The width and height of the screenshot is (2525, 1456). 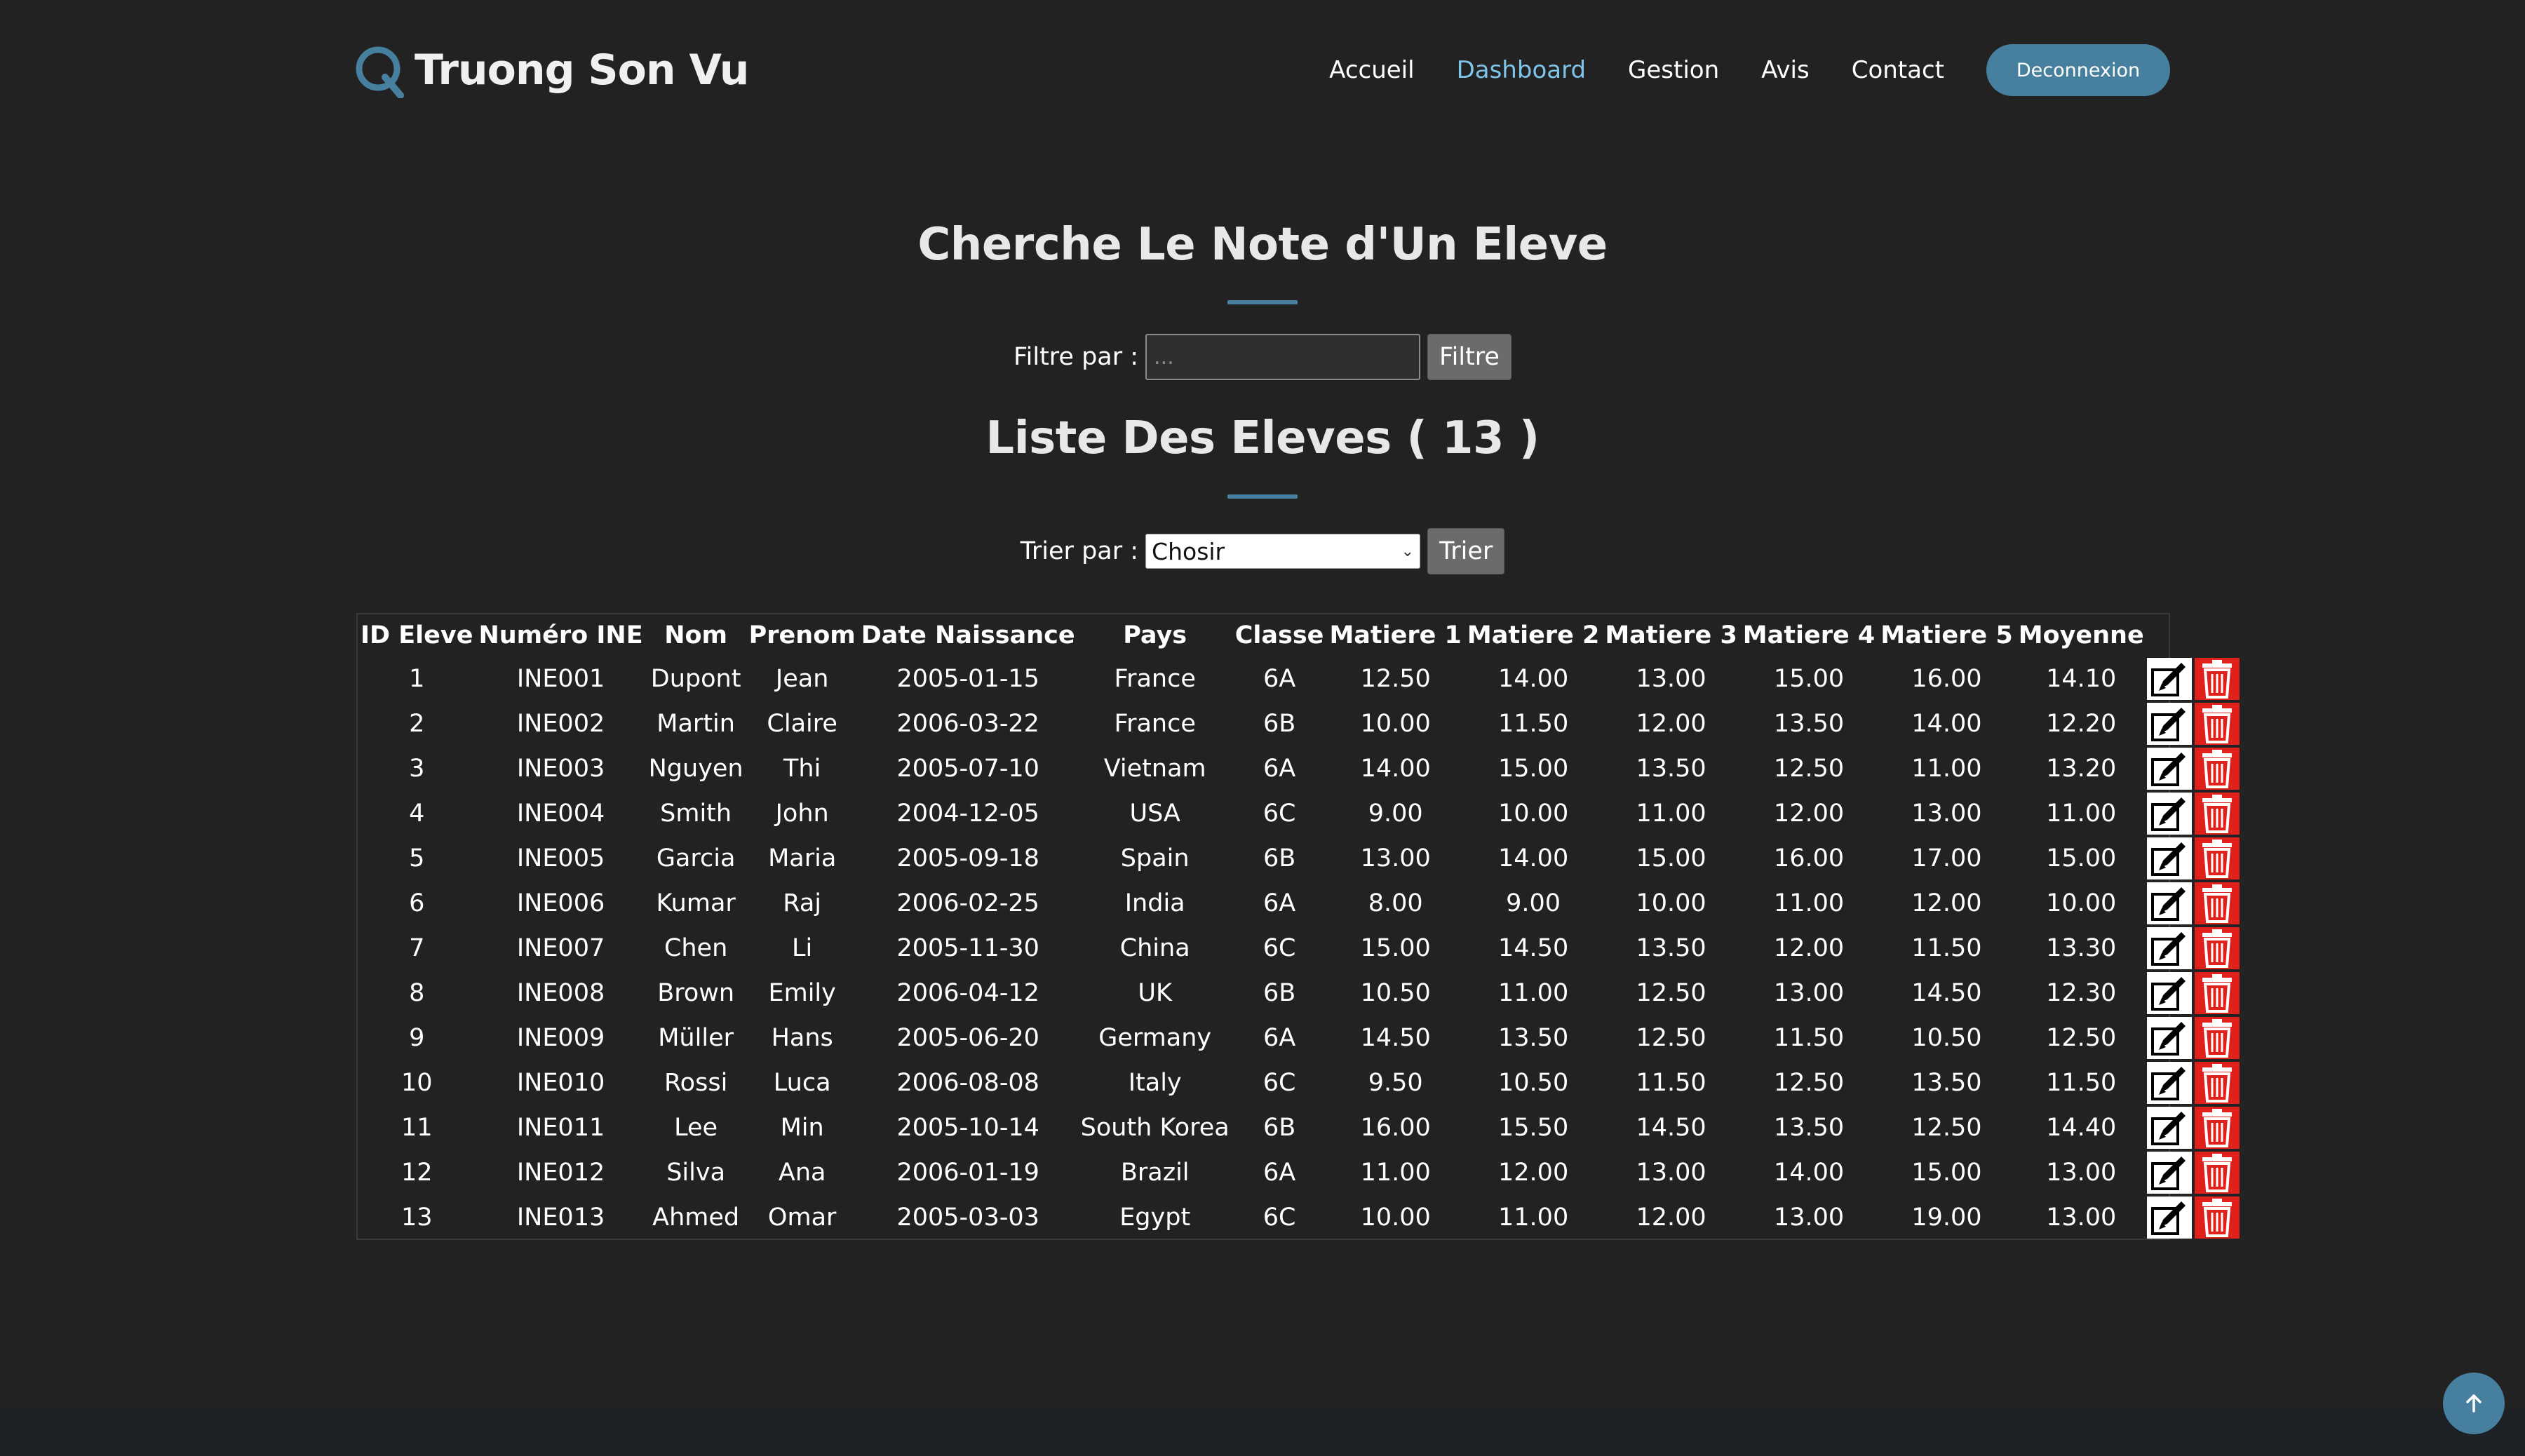 I want to click on table-cell: 2006-02-25, so click(x=967, y=903).